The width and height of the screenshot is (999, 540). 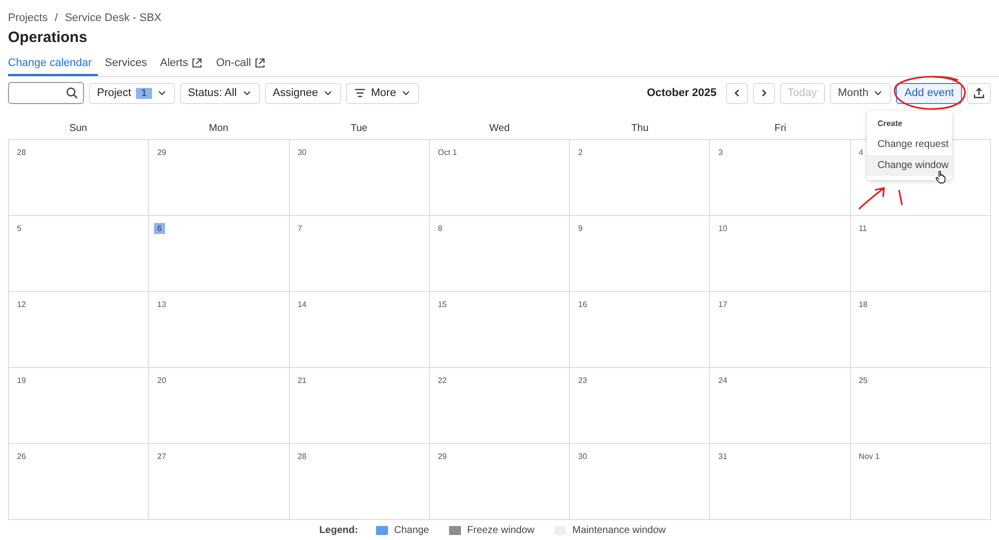 What do you see at coordinates (920, 406) in the screenshot?
I see `calendar-day-cell: 25` at bounding box center [920, 406].